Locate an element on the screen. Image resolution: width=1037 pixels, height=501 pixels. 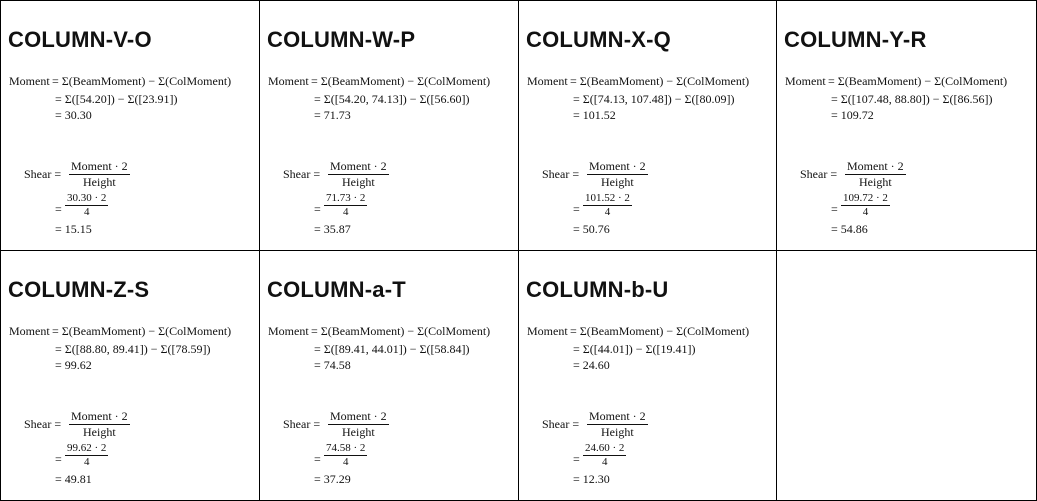
shear-substitution-numerator: 30.30 · 2 is located at coordinates (87, 199).